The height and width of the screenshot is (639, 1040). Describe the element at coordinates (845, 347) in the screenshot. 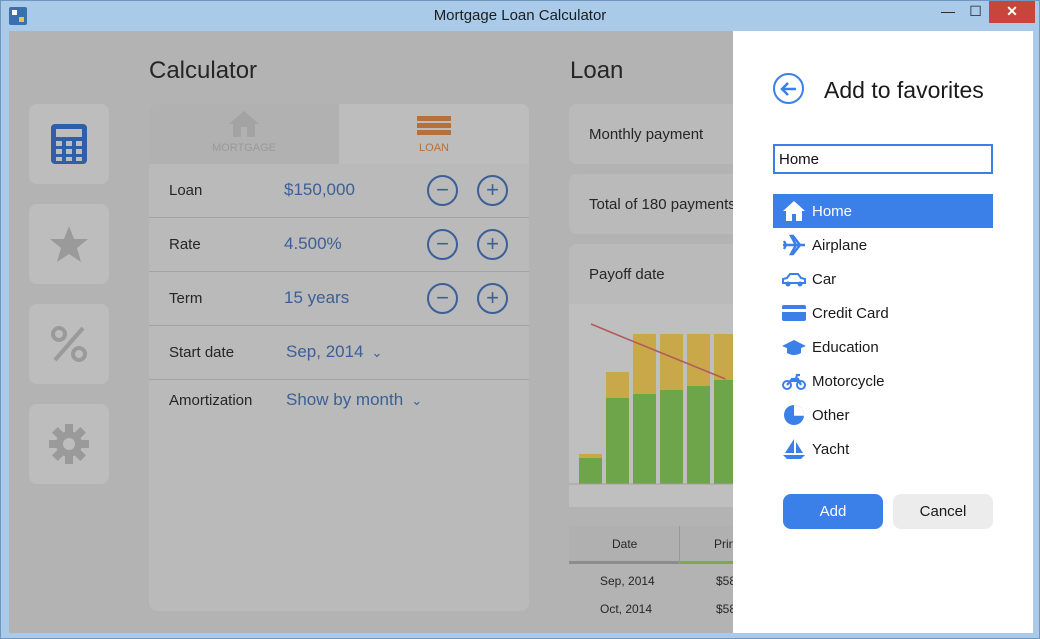

I see `category-label: Education` at that location.